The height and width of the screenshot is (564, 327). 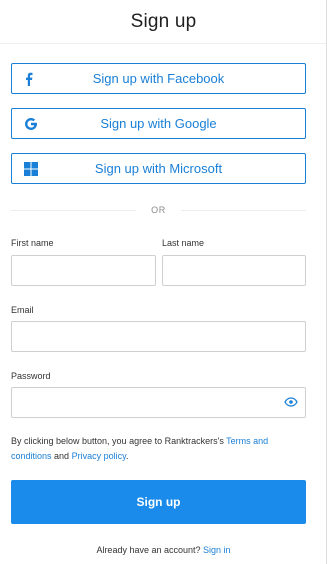 What do you see at coordinates (243, 210) in the screenshot?
I see `divider-line-right` at bounding box center [243, 210].